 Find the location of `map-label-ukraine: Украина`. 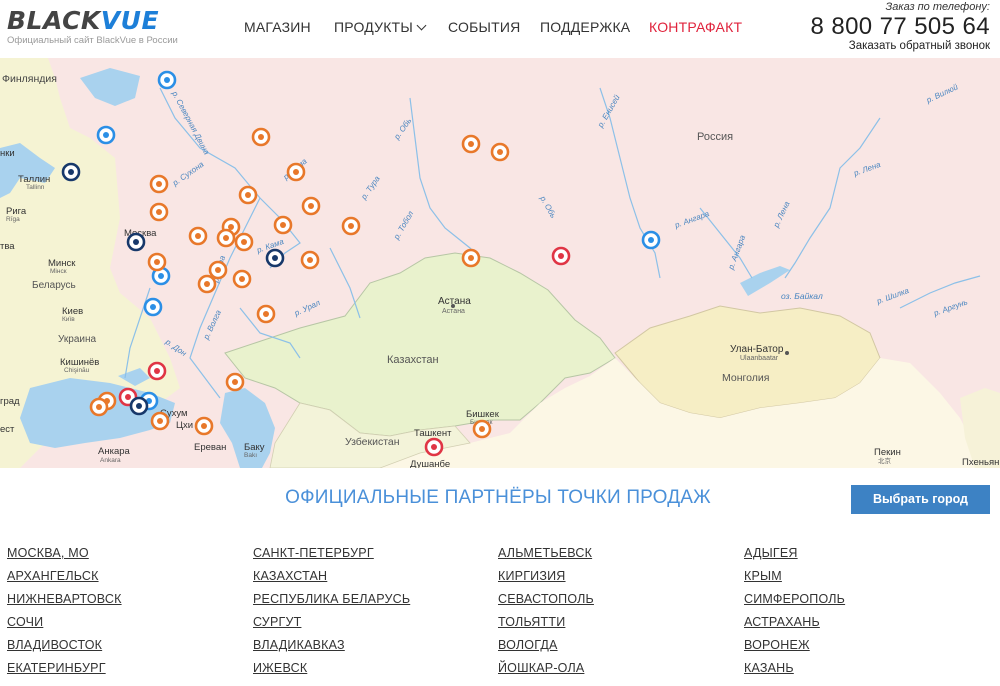

map-label-ukraine: Украина is located at coordinates (77, 339).